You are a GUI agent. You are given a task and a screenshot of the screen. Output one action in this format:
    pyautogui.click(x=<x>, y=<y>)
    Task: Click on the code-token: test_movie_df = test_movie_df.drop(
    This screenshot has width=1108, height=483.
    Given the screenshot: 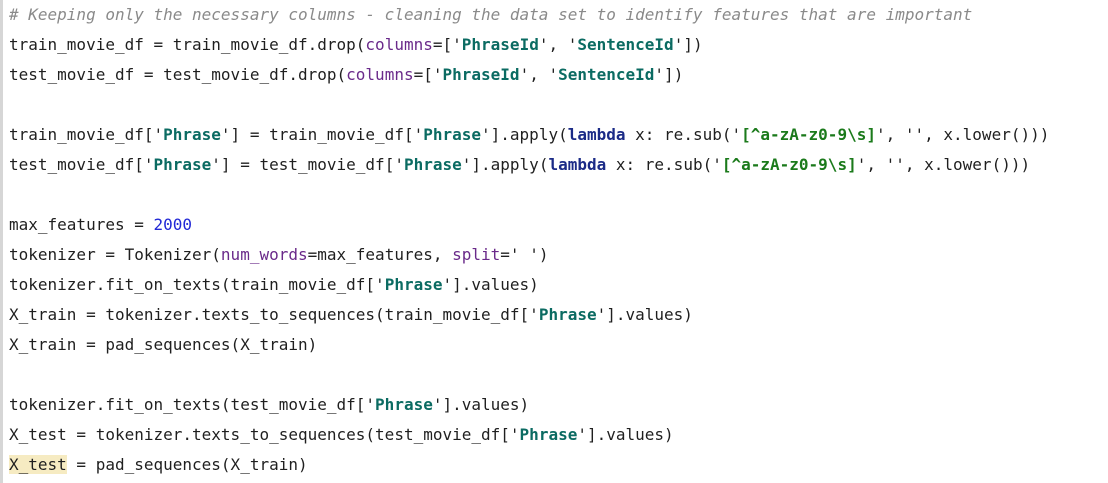 What is the action you would take?
    pyautogui.click(x=178, y=74)
    